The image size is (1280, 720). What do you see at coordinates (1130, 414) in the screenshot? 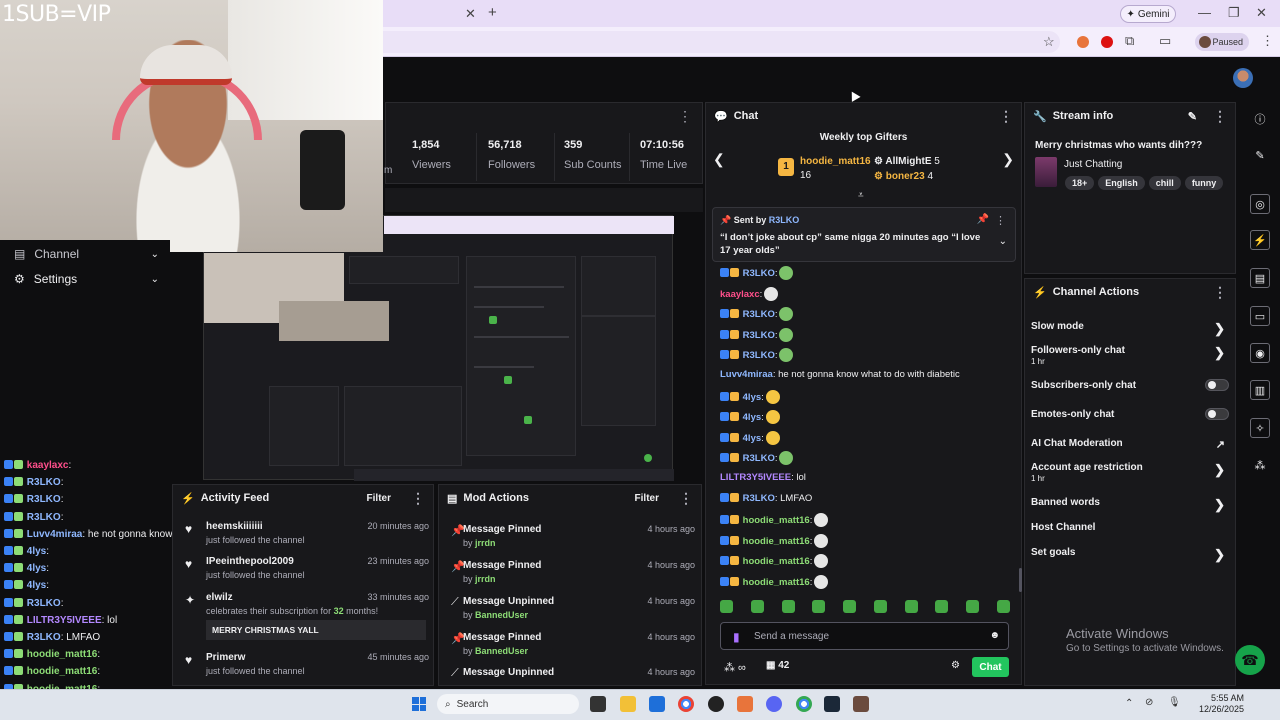
I see `emotes-only-item: Emotes-only chat` at bounding box center [1130, 414].